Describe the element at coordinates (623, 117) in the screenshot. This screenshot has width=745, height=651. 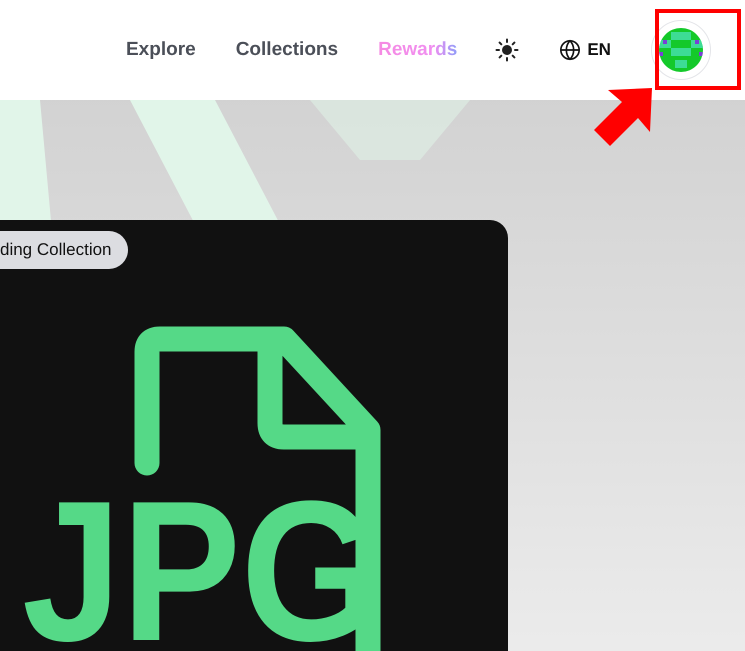
I see `pointer-arrow` at that location.